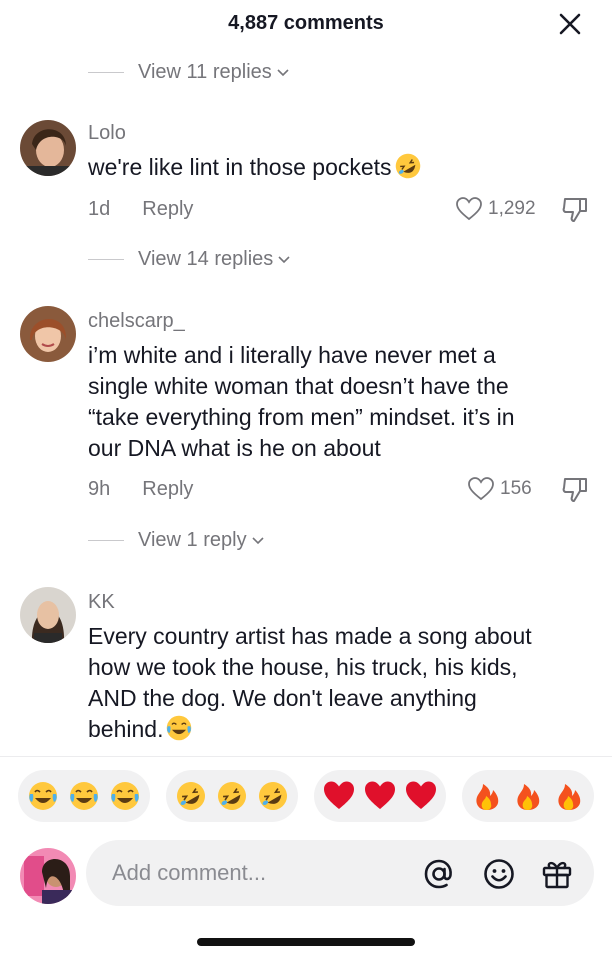 This screenshot has height=960, width=612. What do you see at coordinates (306, 942) in the screenshot?
I see `home-indicator` at bounding box center [306, 942].